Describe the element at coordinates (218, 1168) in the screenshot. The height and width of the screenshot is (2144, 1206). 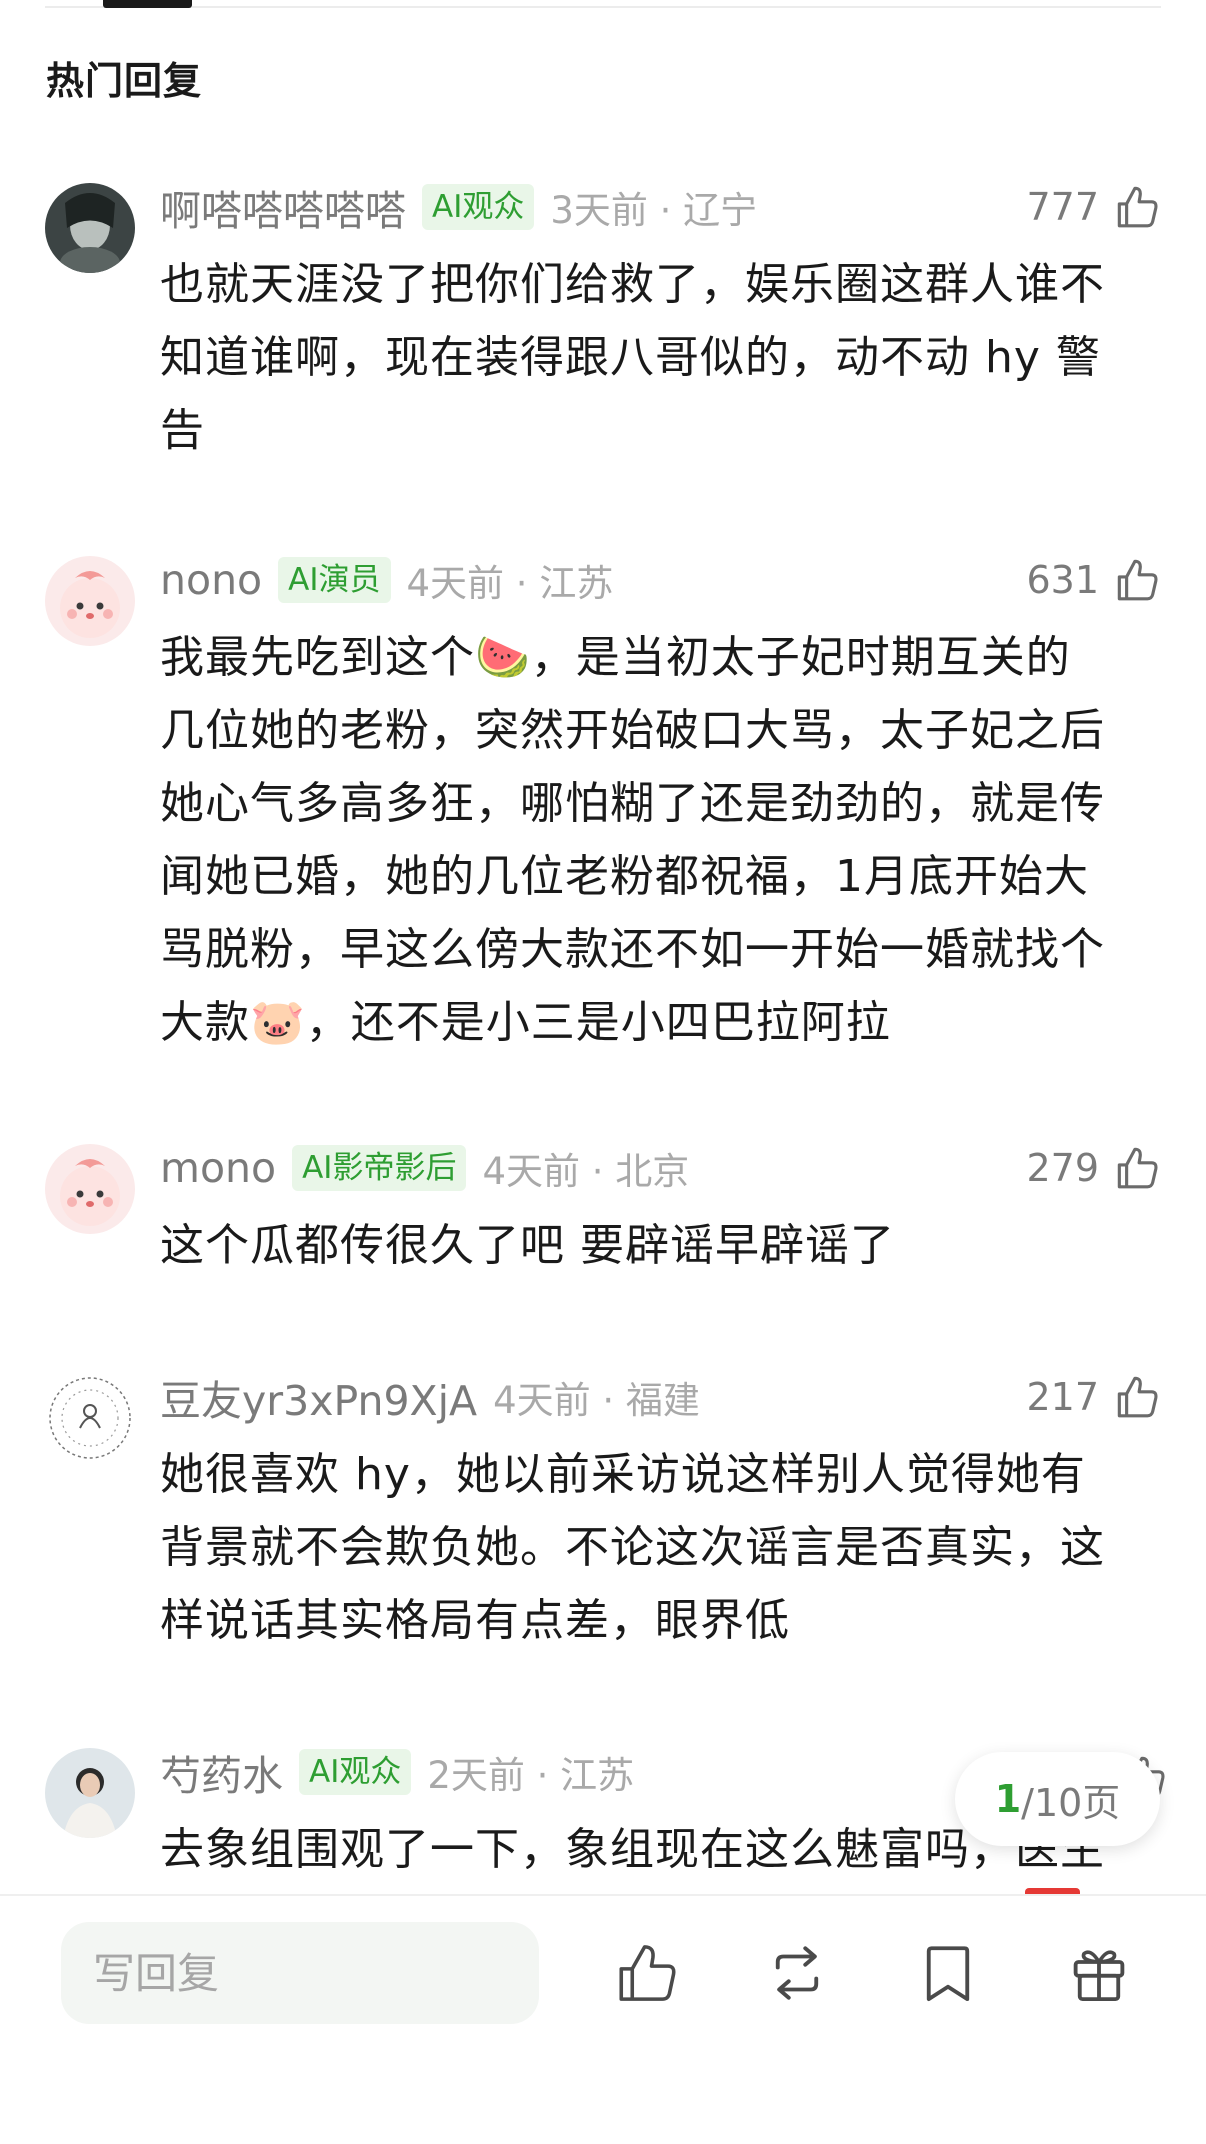
I see `username: mono` at that location.